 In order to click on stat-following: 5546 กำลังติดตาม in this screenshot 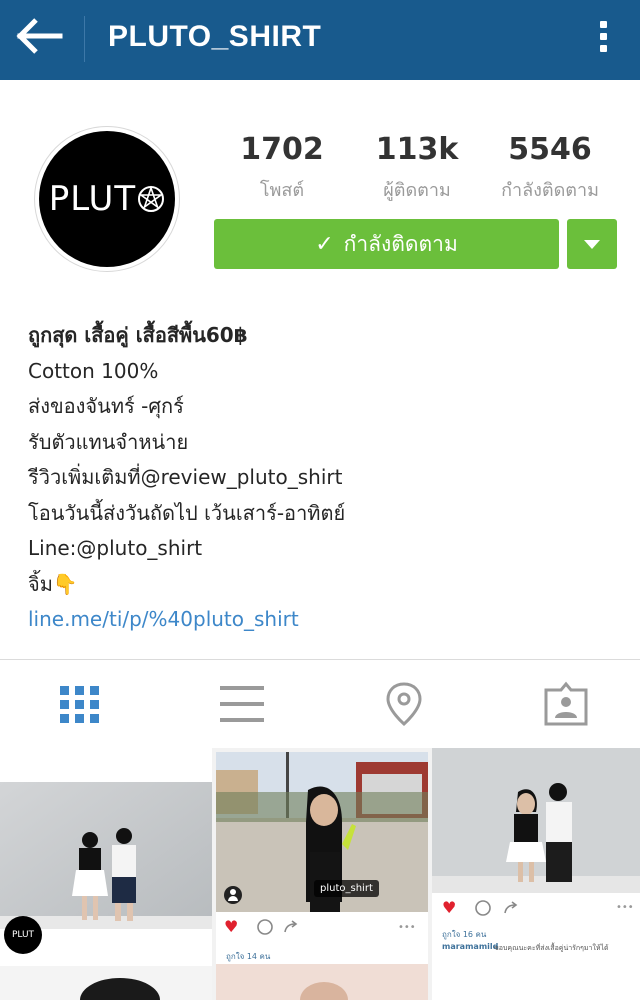, I will do `click(550, 168)`.